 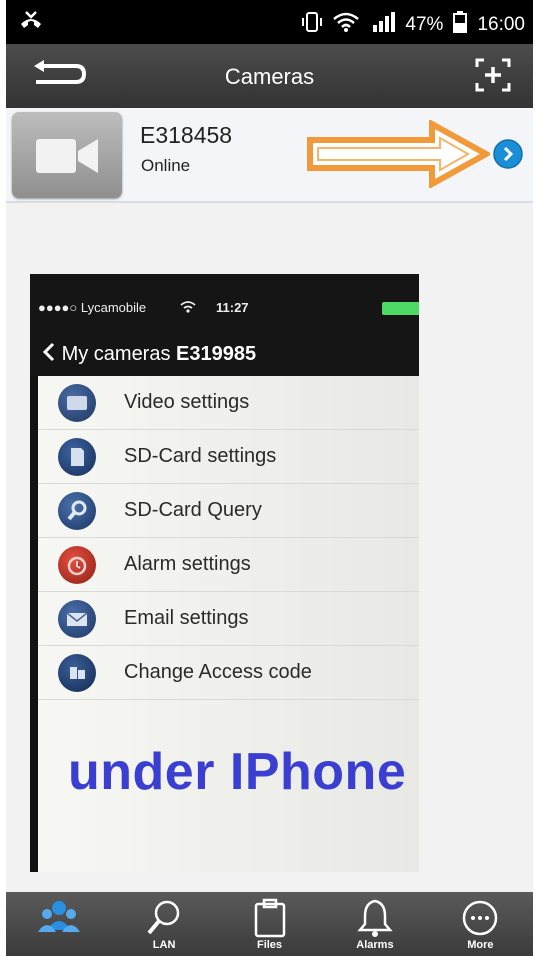 I want to click on status-bar: 47% 16:00, so click(x=269, y=22).